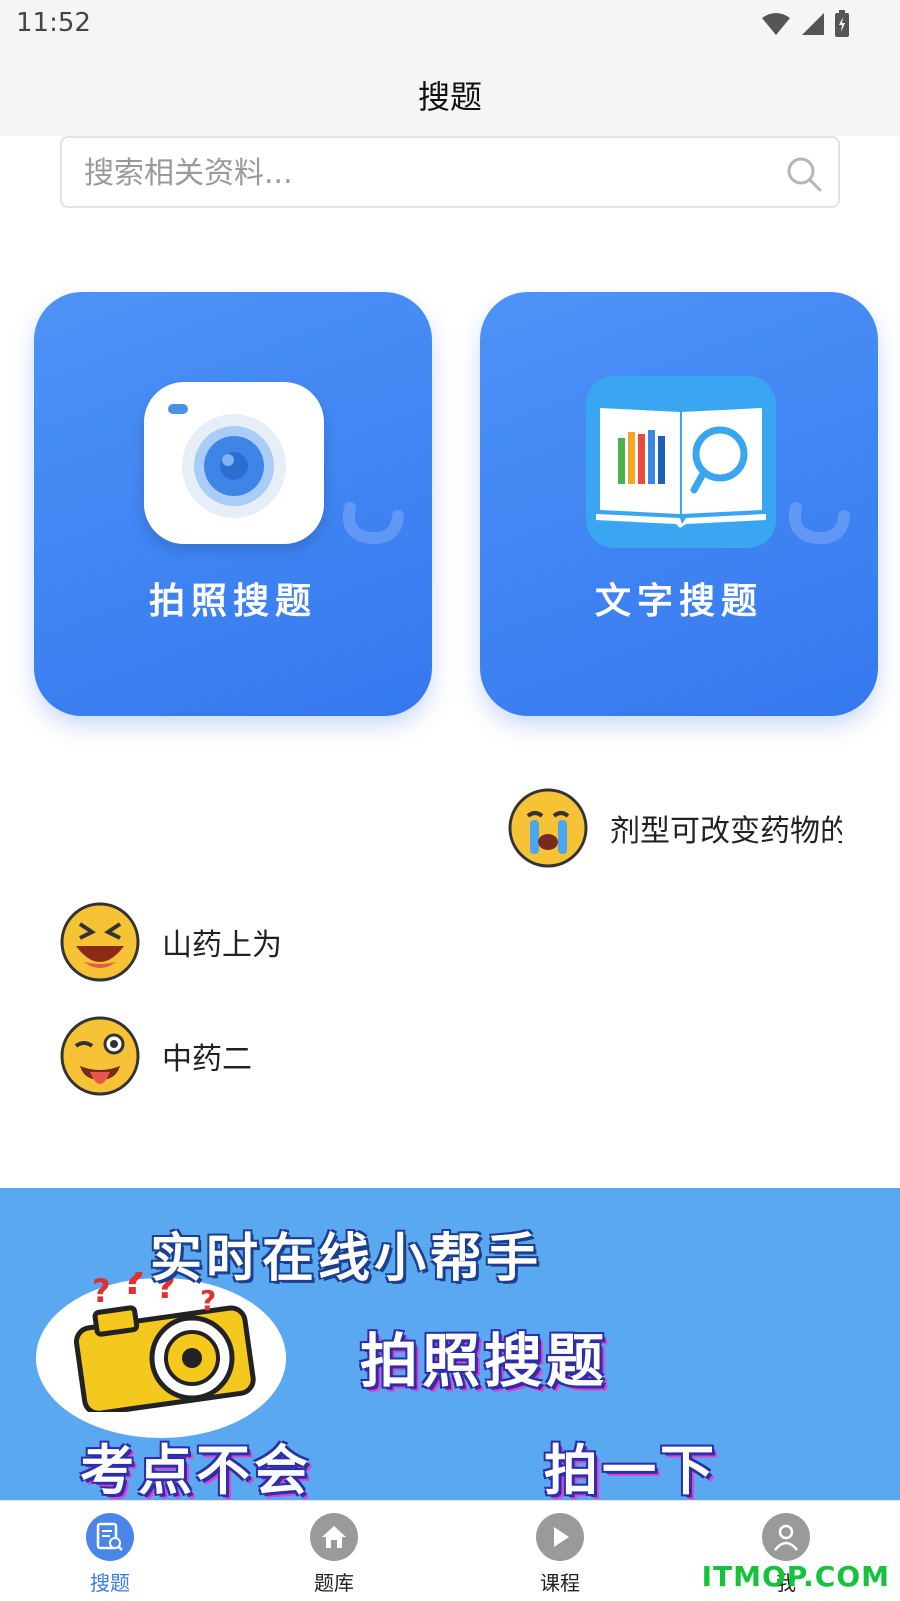  I want to click on banner-slogan-right: 拍一下, so click(631, 1469).